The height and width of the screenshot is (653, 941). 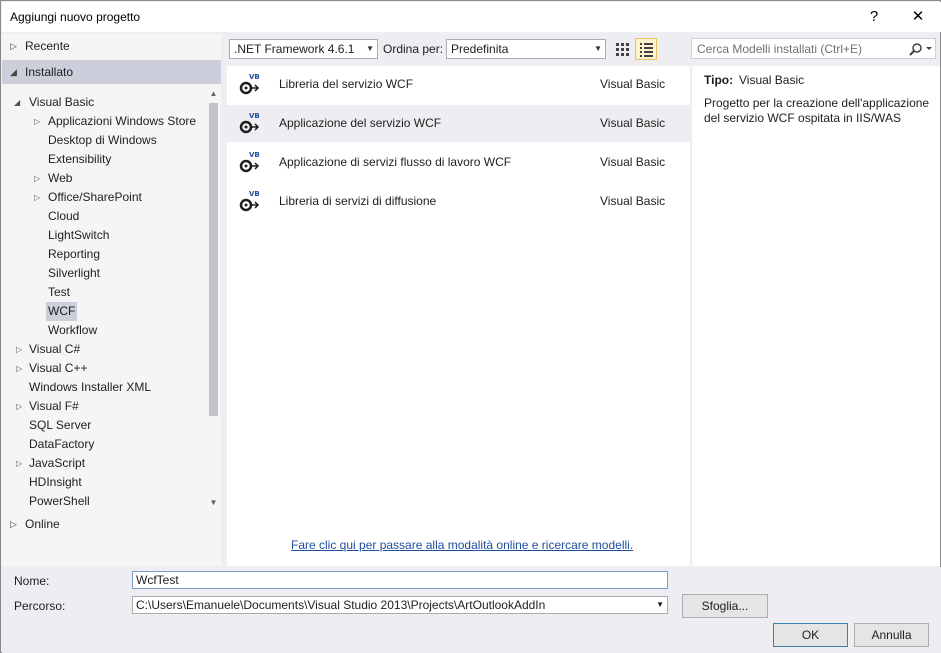 I want to click on tree-item-wcf: WCF, so click(x=62, y=311).